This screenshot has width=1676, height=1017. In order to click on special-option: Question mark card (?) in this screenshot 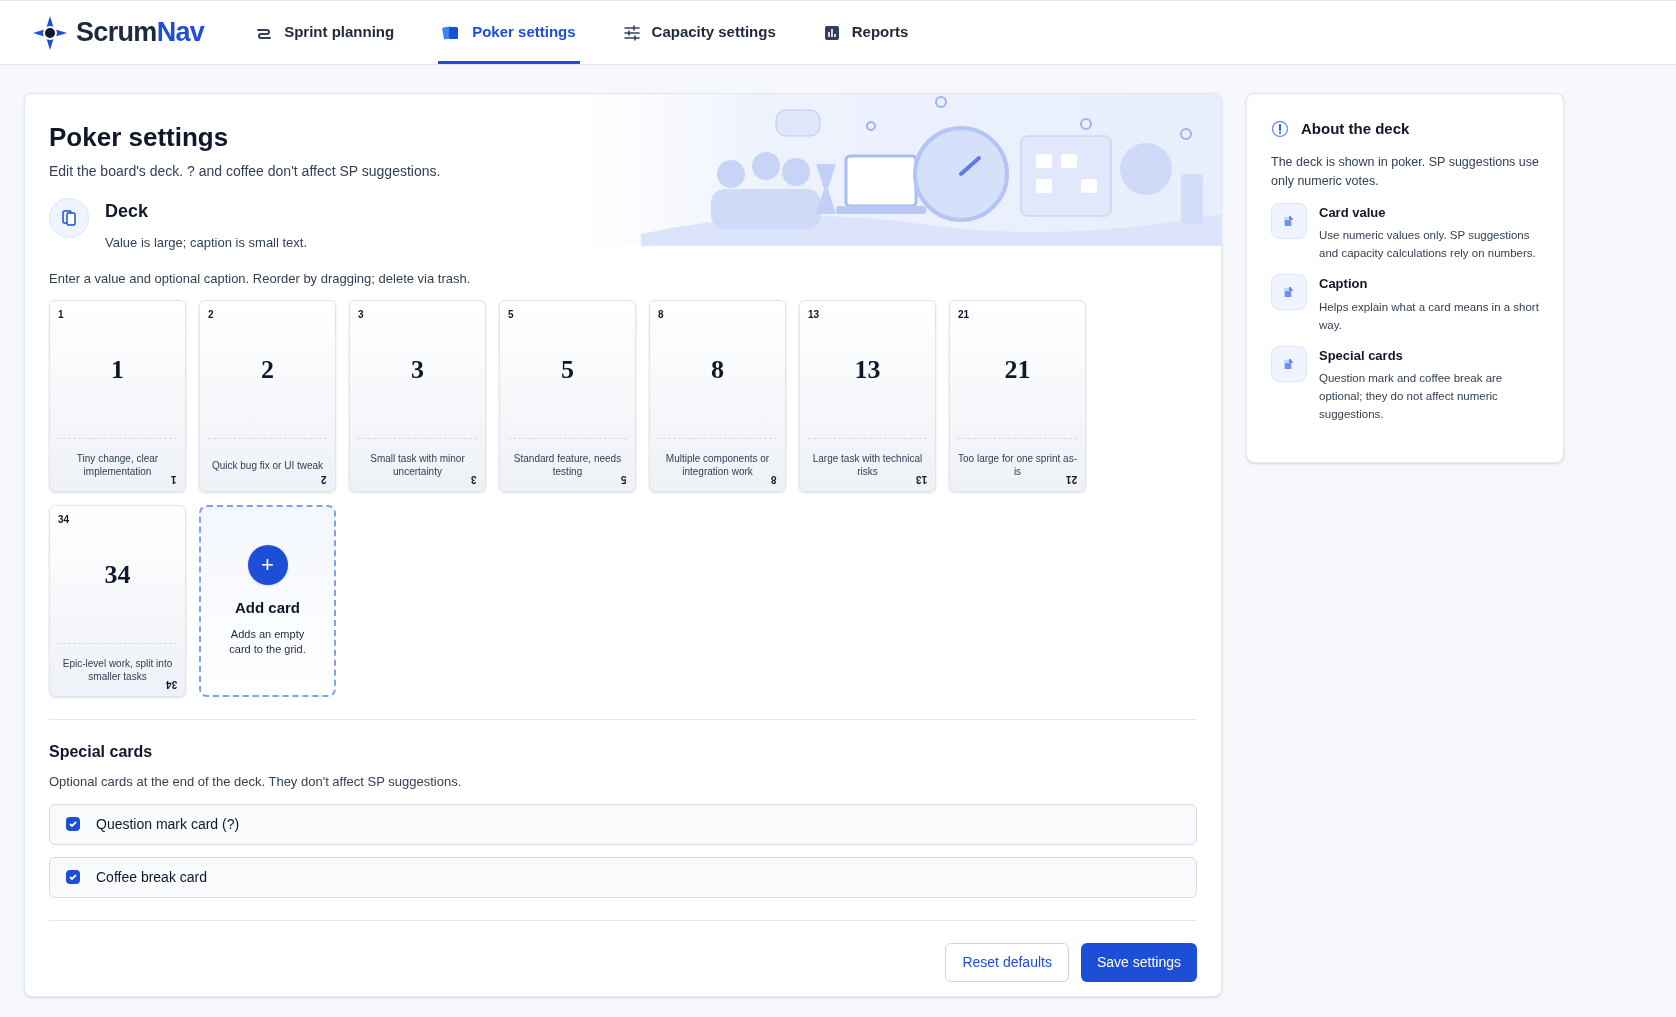, I will do `click(623, 824)`.